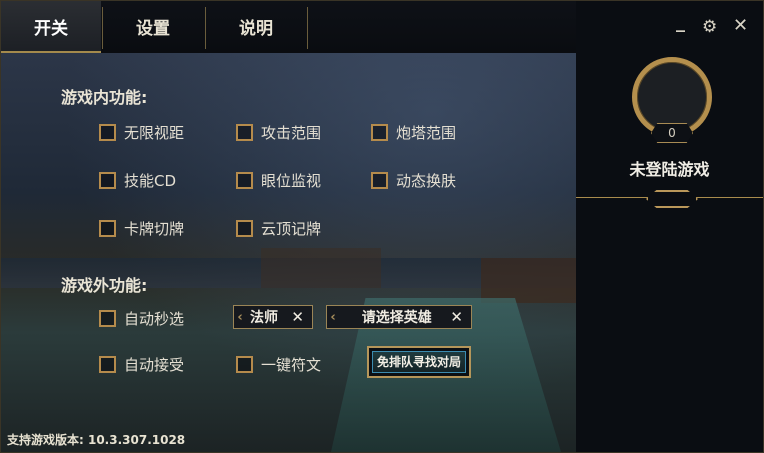  I want to click on checkbox-turret-range: 炮塔范围, so click(413, 132).